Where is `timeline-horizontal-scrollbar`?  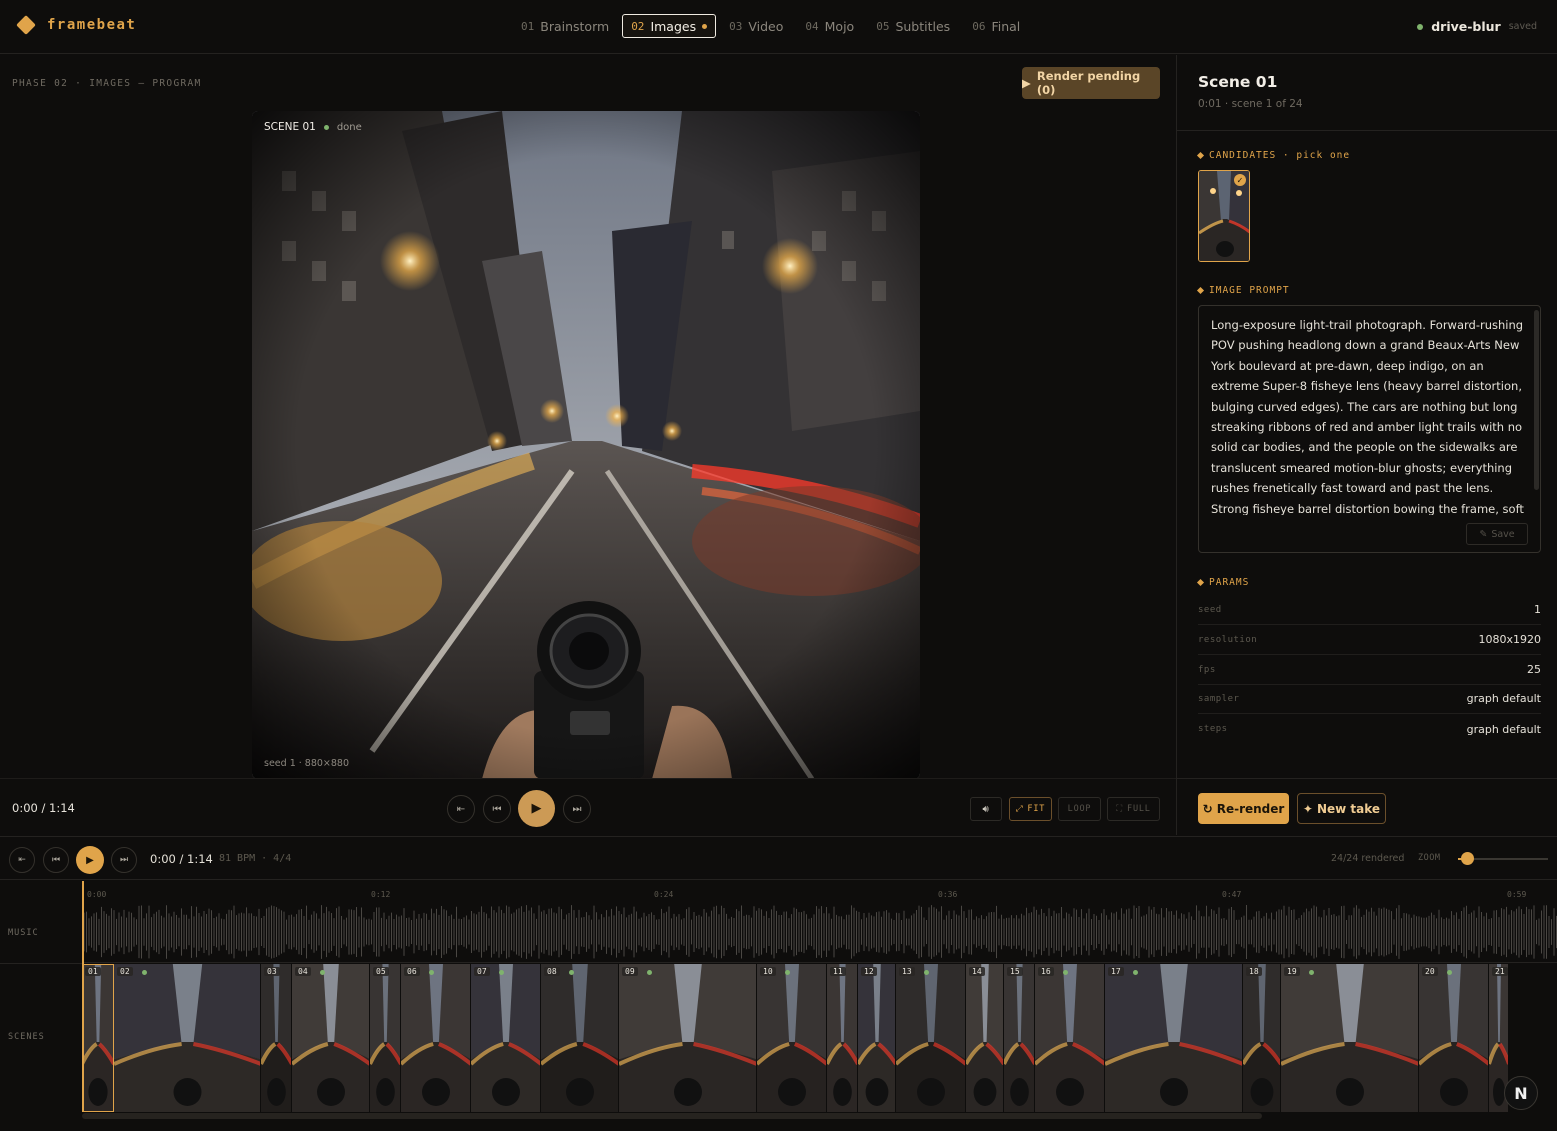 timeline-horizontal-scrollbar is located at coordinates (672, 1116).